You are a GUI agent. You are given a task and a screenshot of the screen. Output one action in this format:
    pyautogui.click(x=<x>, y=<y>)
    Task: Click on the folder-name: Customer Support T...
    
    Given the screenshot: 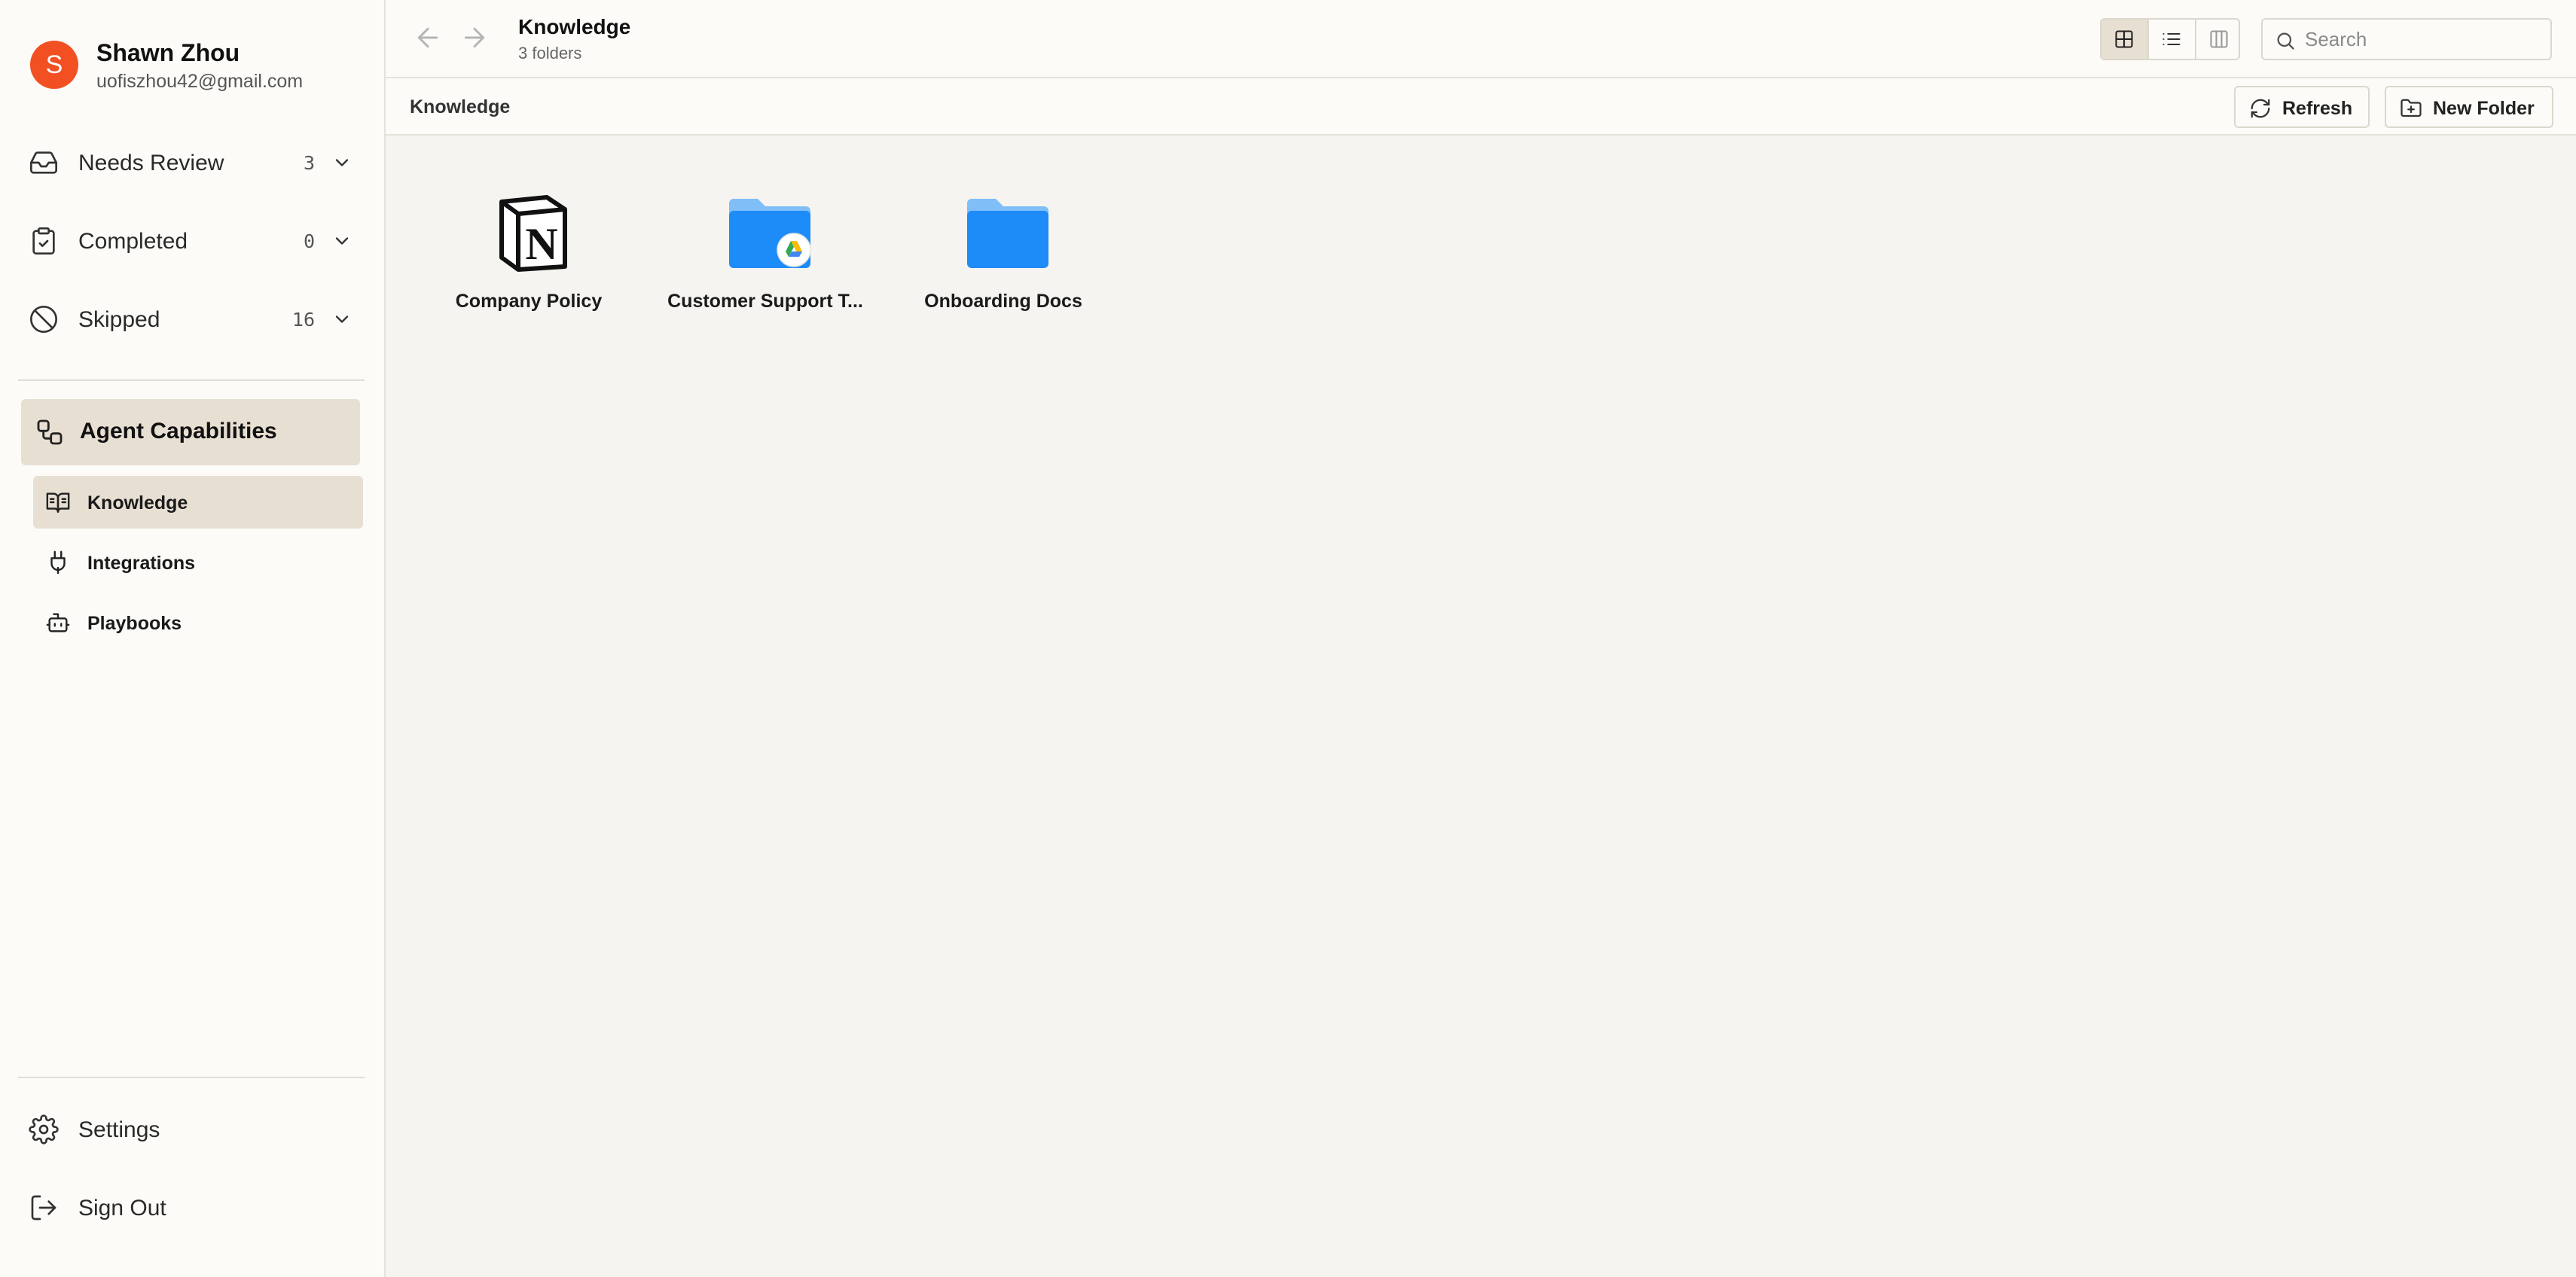 What is the action you would take?
    pyautogui.click(x=765, y=301)
    